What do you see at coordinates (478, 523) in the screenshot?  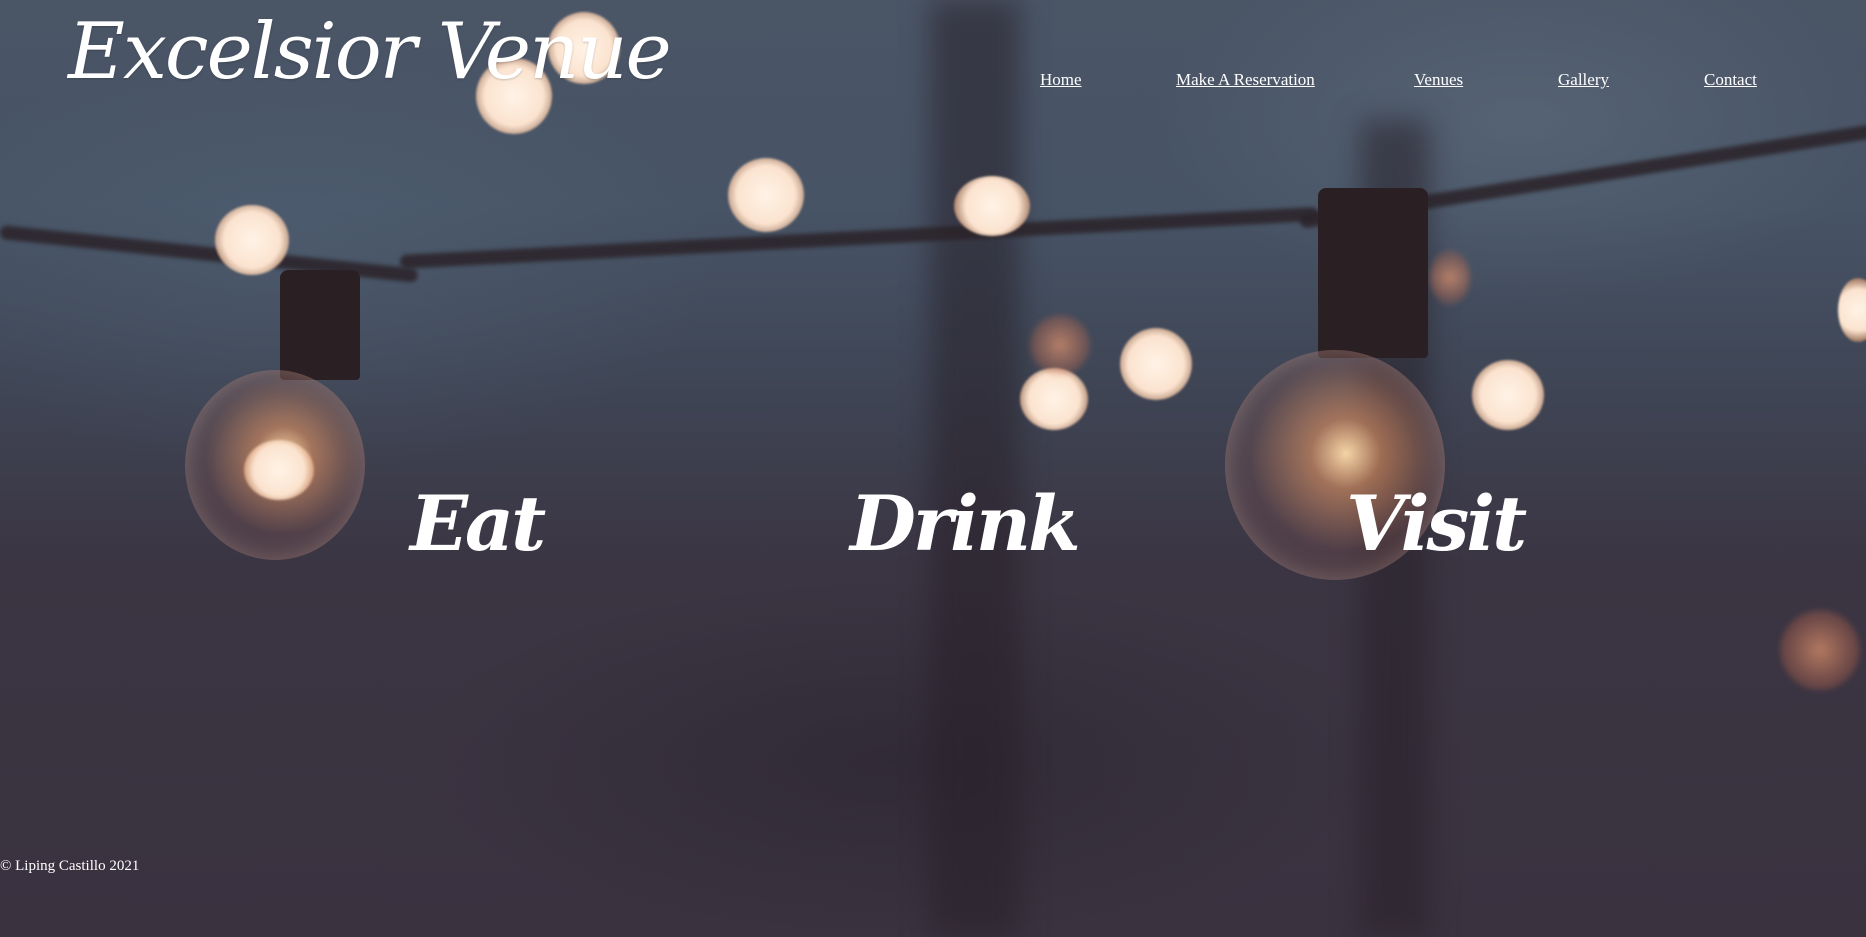 I see `hero-word-eat: Eat` at bounding box center [478, 523].